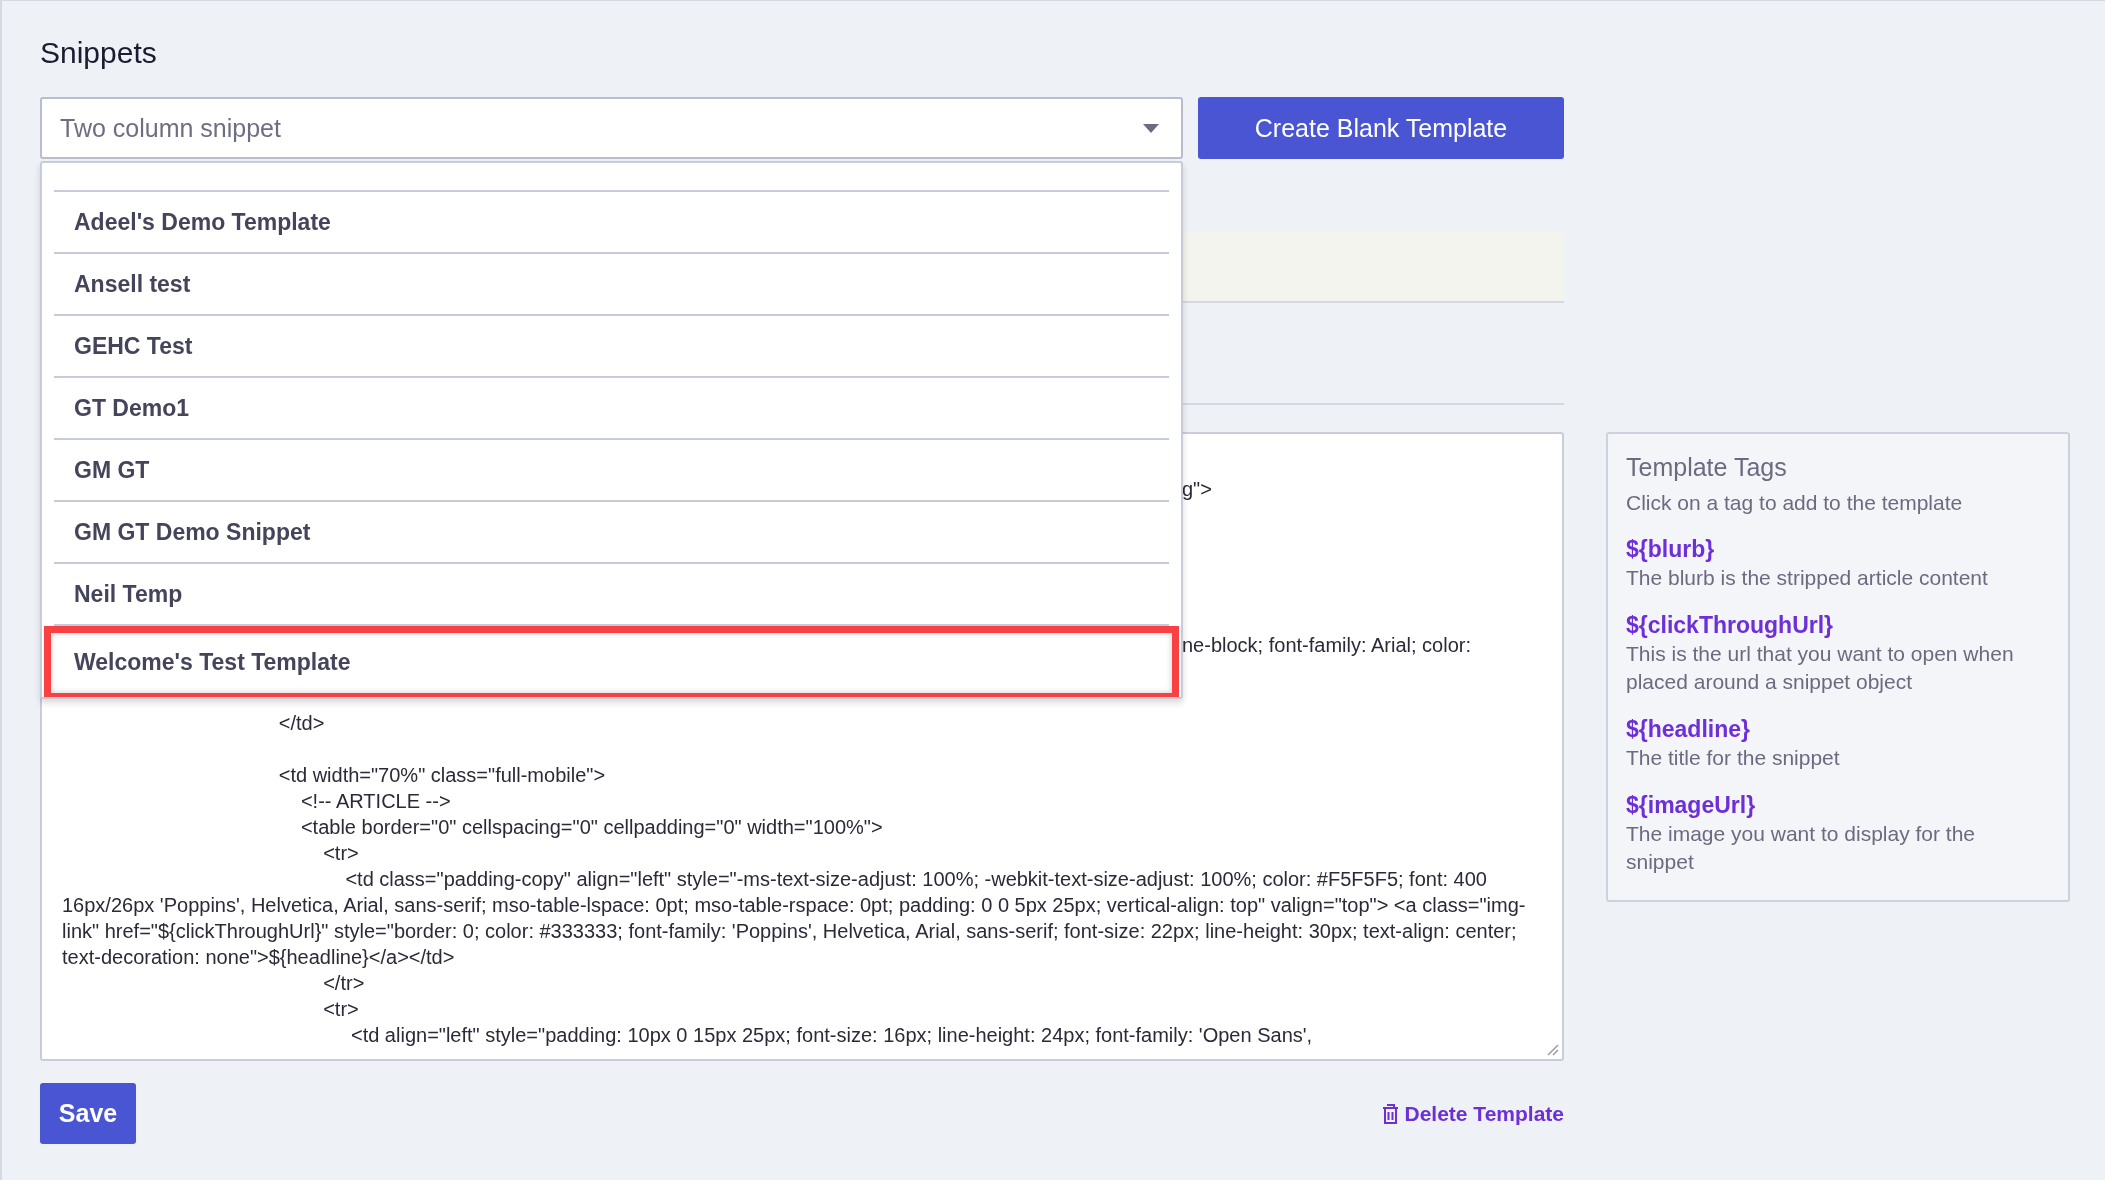 This screenshot has height=1180, width=2105. What do you see at coordinates (611, 409) in the screenshot?
I see `dropdown-option: GT Demo1` at bounding box center [611, 409].